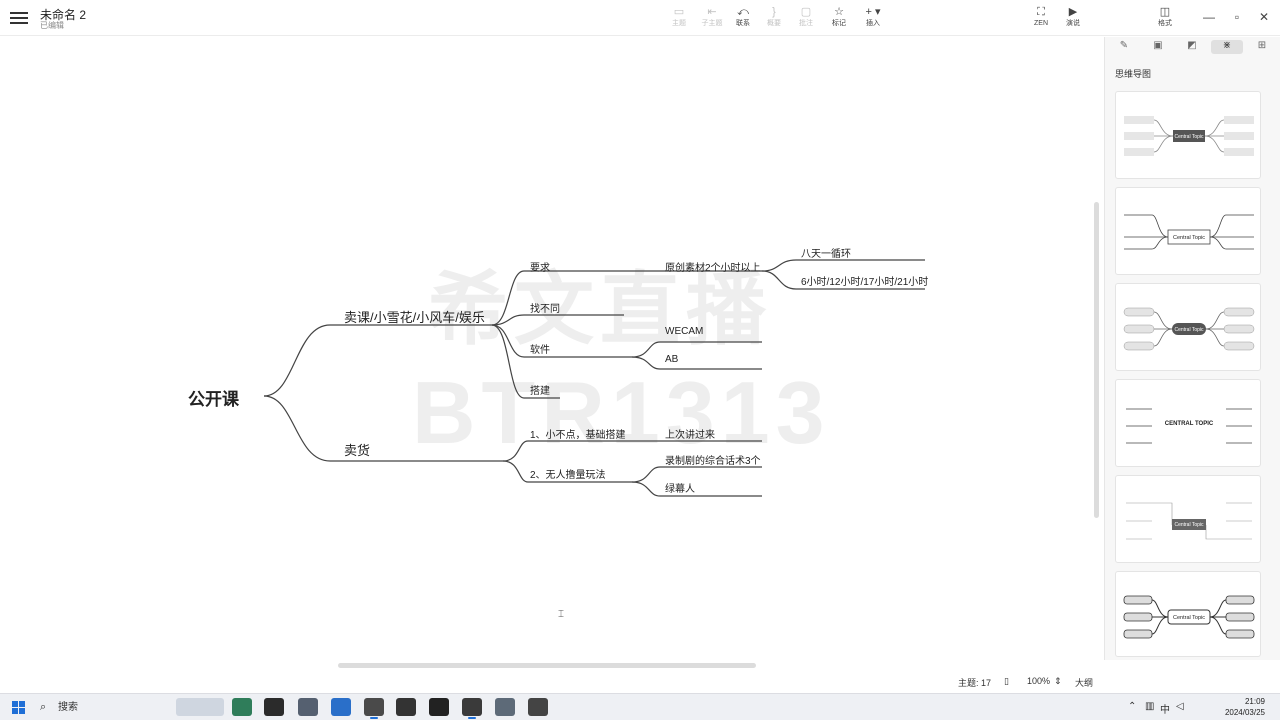  Describe the element at coordinates (1262, 47) in the screenshot. I see `grid-icon: ⊞` at that location.